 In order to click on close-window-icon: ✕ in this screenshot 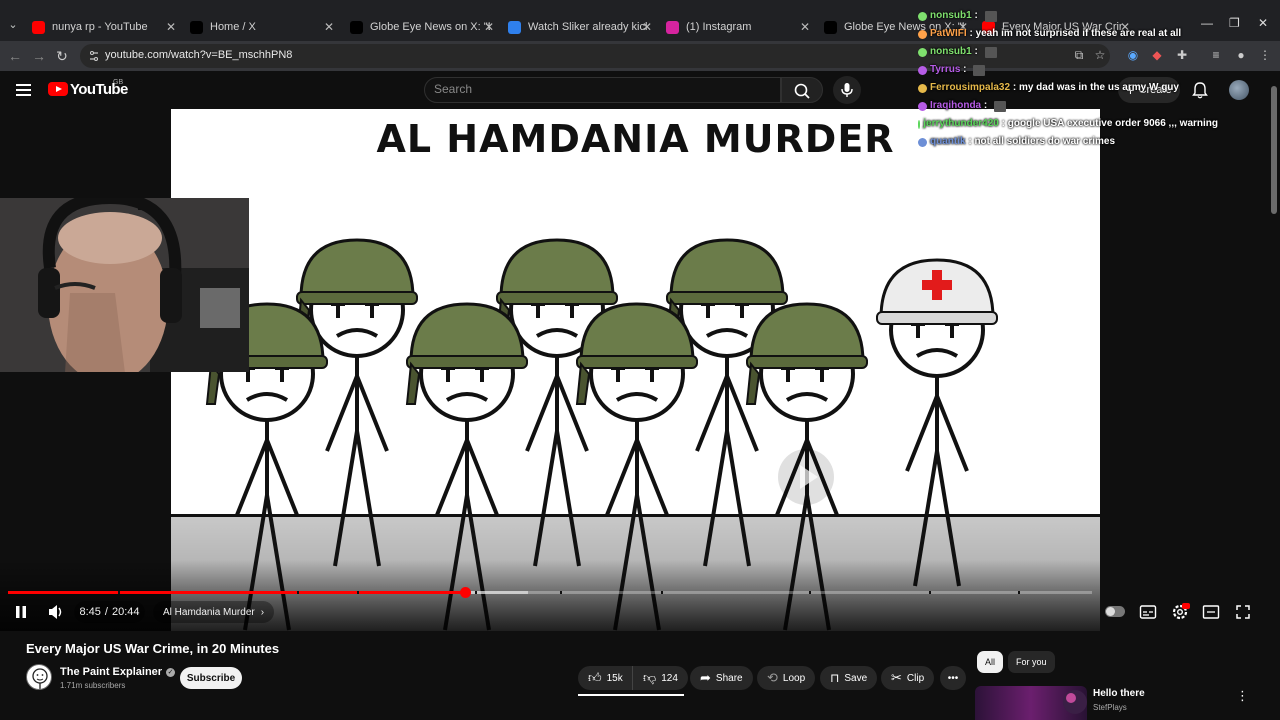, I will do `click(1263, 23)`.